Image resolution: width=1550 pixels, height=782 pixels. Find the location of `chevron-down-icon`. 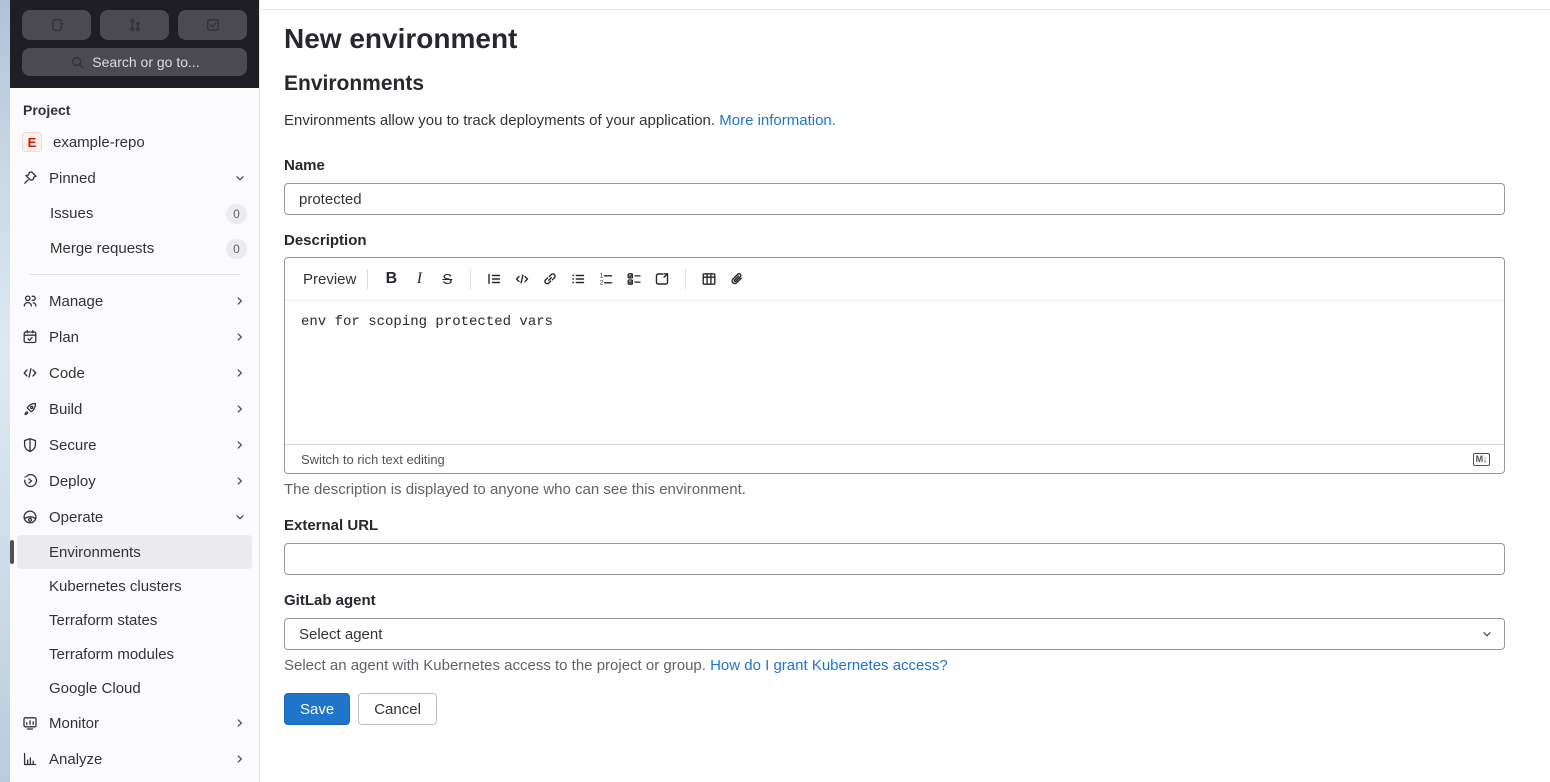

chevron-down-icon is located at coordinates (240, 178).